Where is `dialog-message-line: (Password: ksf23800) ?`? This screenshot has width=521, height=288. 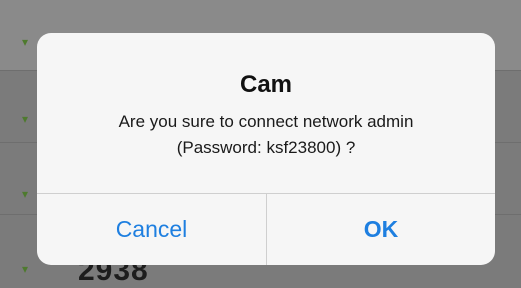
dialog-message-line: (Password: ksf23800) ? is located at coordinates (266, 147).